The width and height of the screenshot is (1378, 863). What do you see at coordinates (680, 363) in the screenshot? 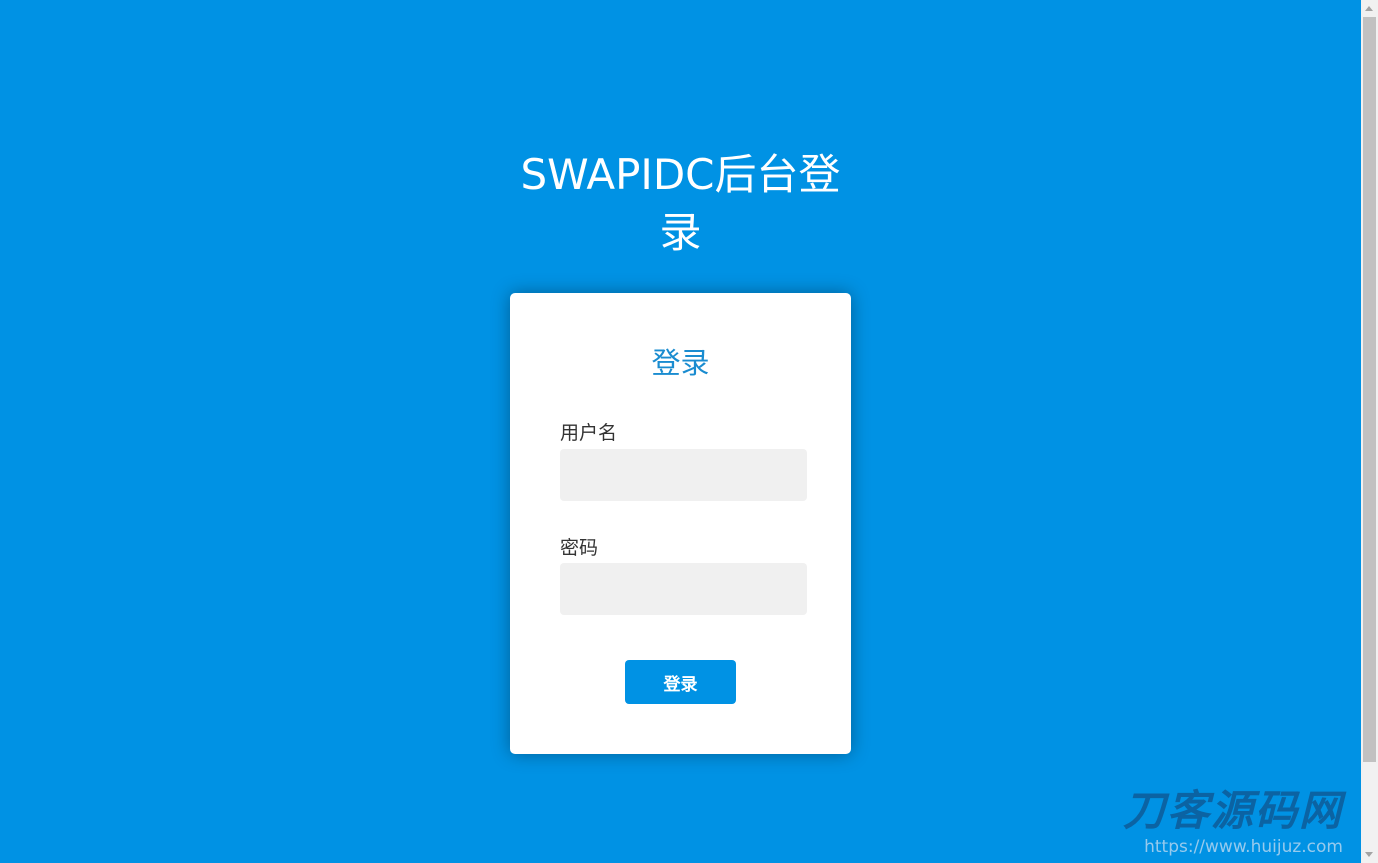
I see `login-card-title: 登录` at bounding box center [680, 363].